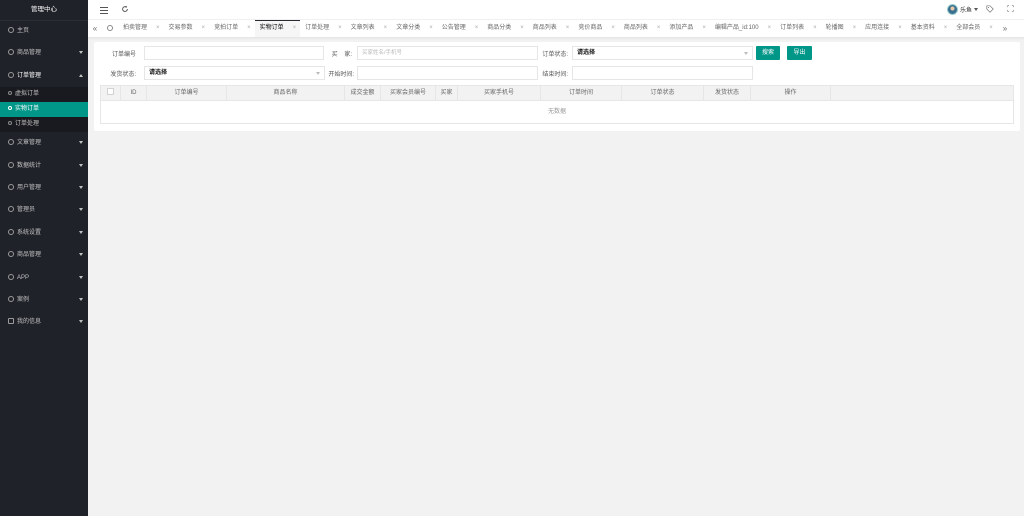 The image size is (1024, 516). Describe the element at coordinates (1012, 10) in the screenshot. I see `fullscreen-icon` at that location.